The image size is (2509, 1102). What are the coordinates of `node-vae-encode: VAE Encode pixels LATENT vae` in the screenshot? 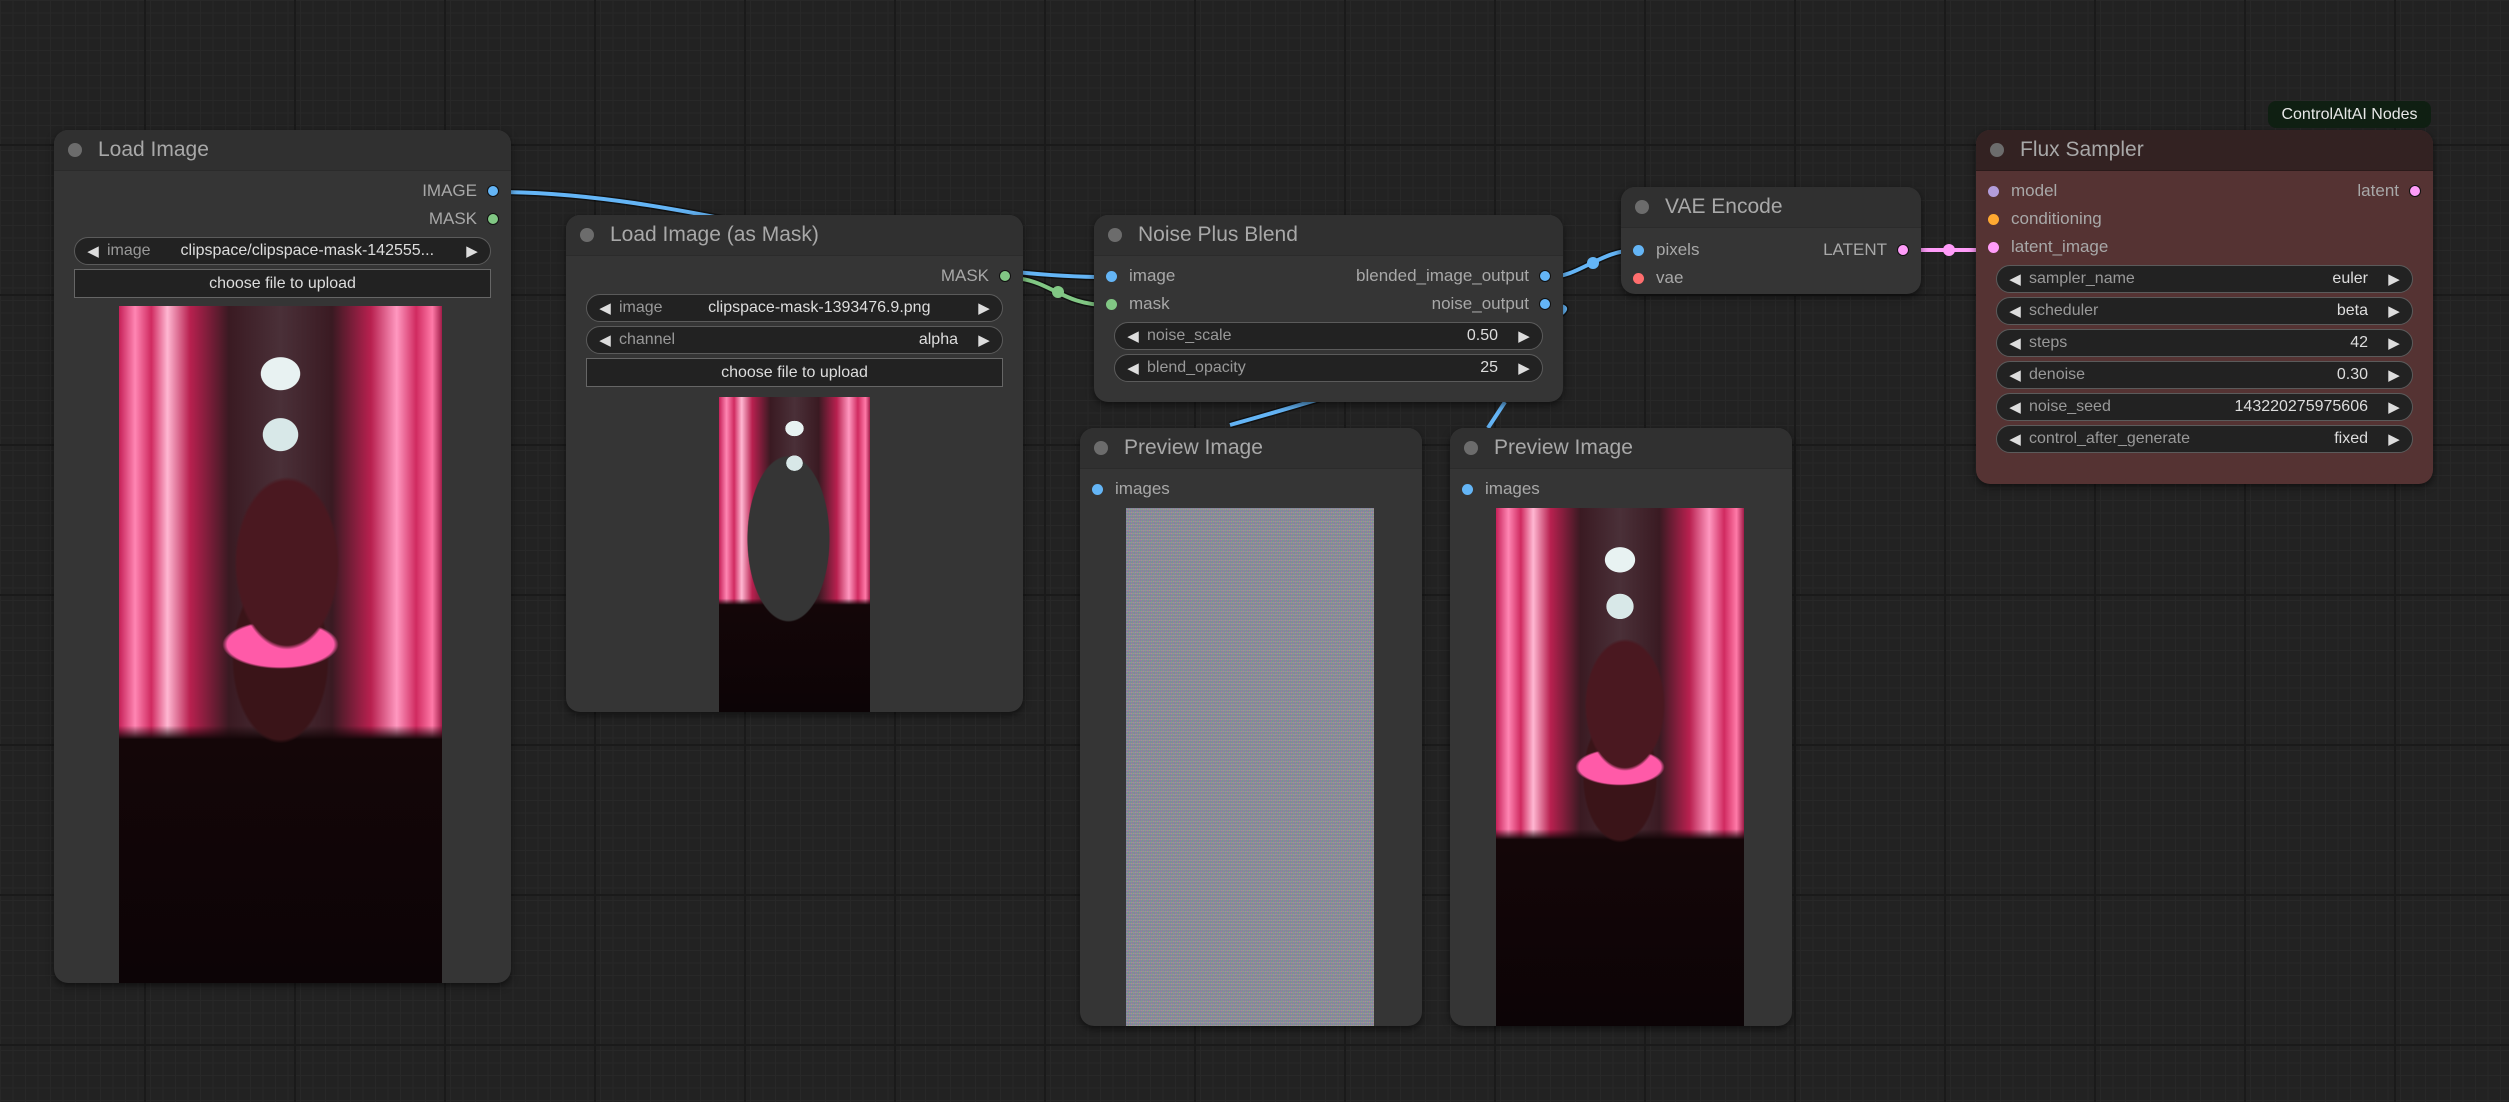 It's located at (1771, 240).